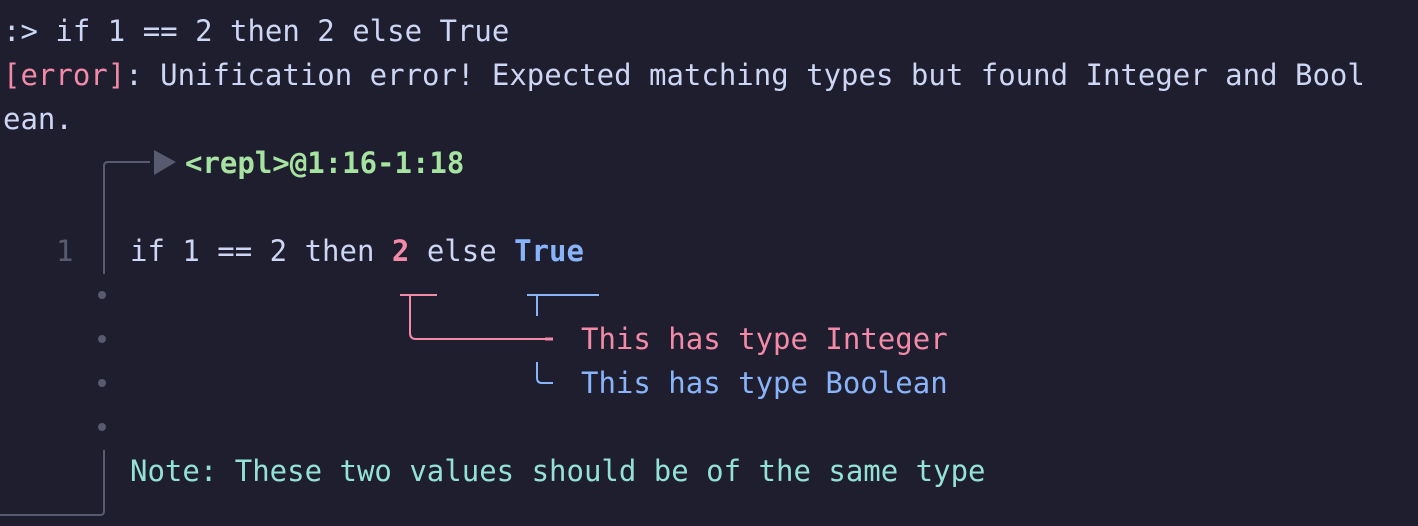  I want to click on source-line: if 1 == 2 then 2 else True, so click(357, 251).